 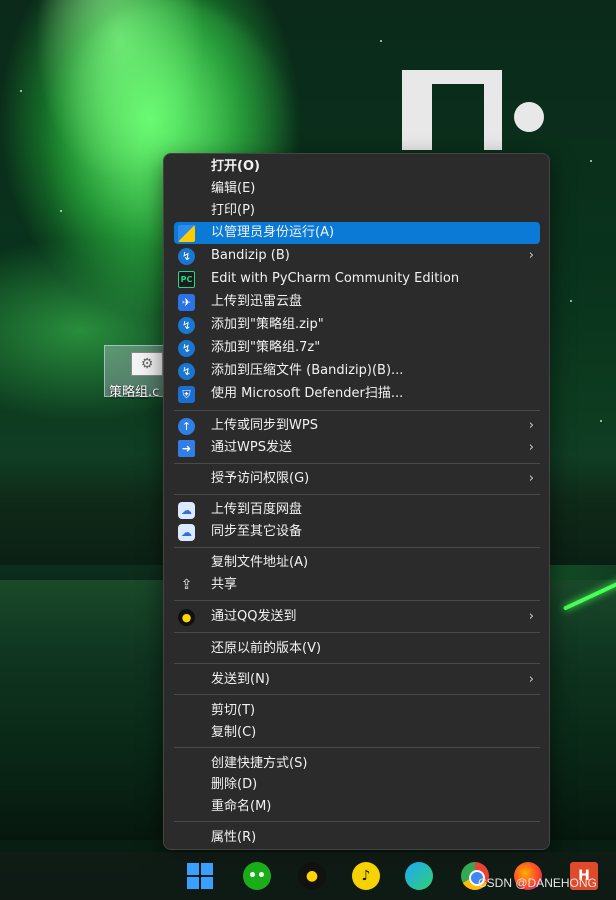 I want to click on menu-item-label: 通过WPS发送, so click(x=251, y=447).